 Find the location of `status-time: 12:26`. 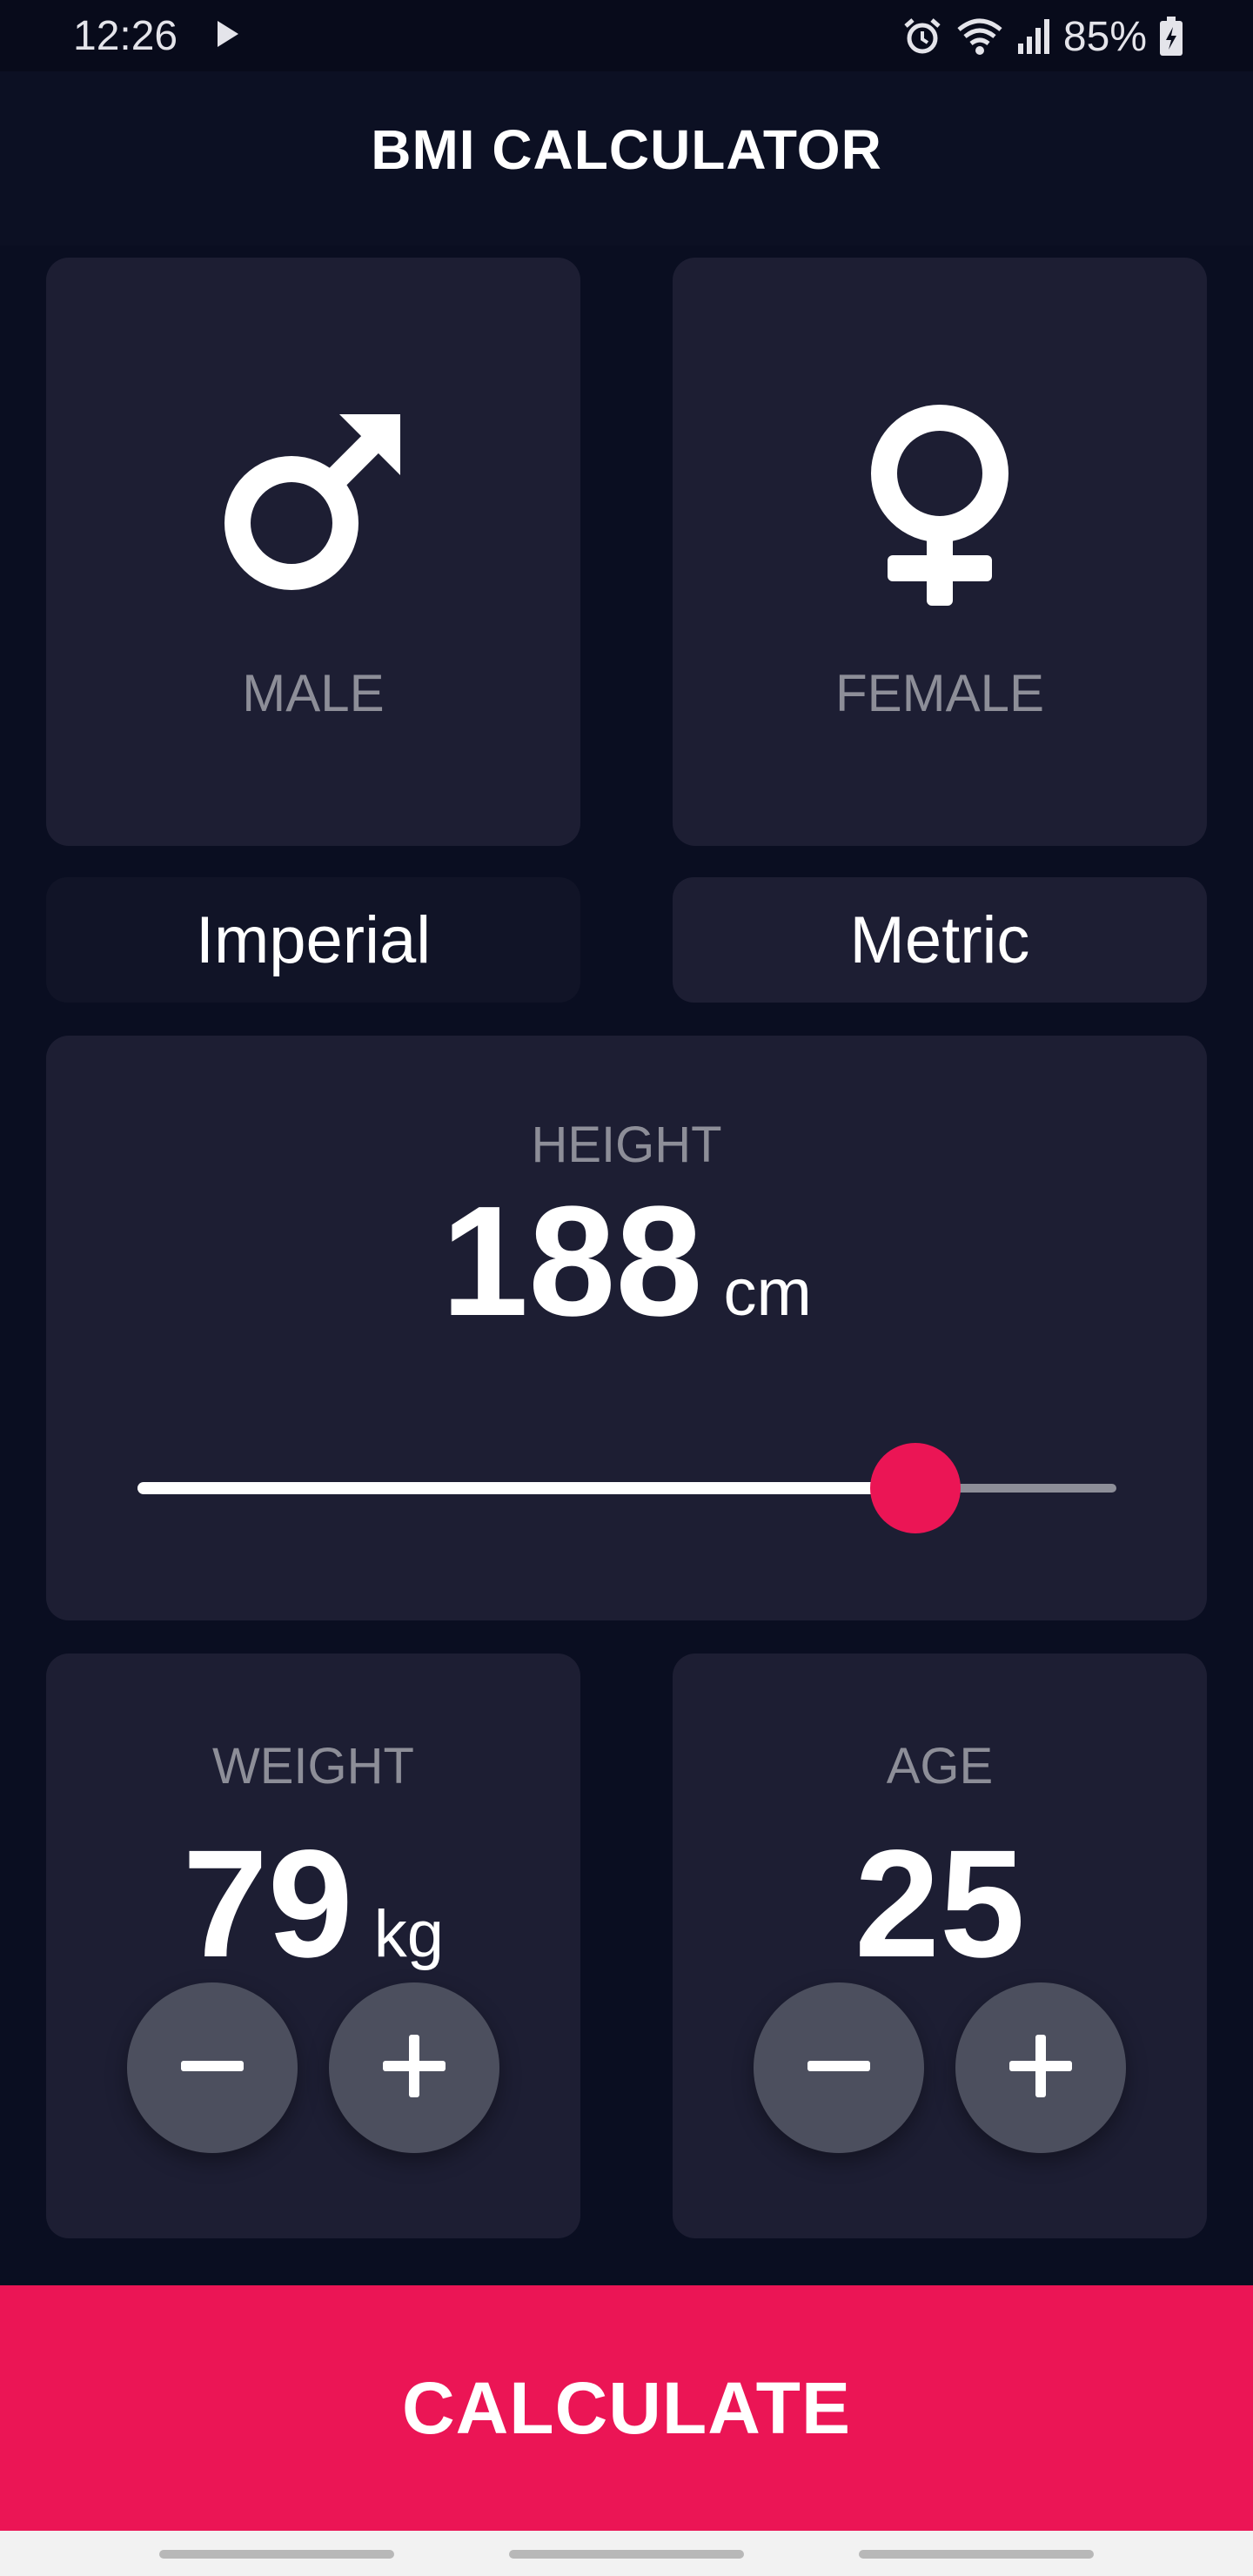

status-time: 12:26 is located at coordinates (125, 36).